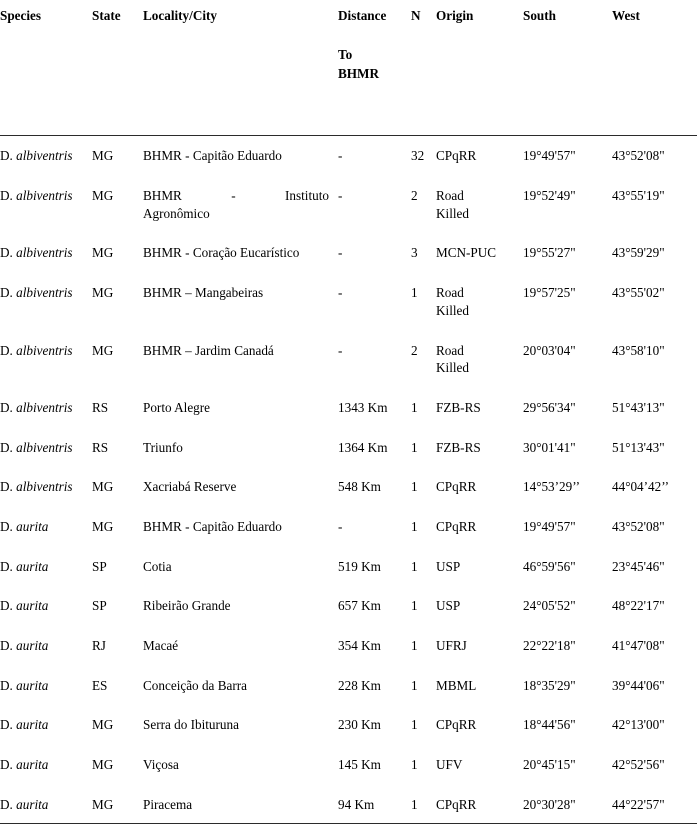 The height and width of the screenshot is (824, 697). I want to click on column-header-south-label: South, so click(539, 15).